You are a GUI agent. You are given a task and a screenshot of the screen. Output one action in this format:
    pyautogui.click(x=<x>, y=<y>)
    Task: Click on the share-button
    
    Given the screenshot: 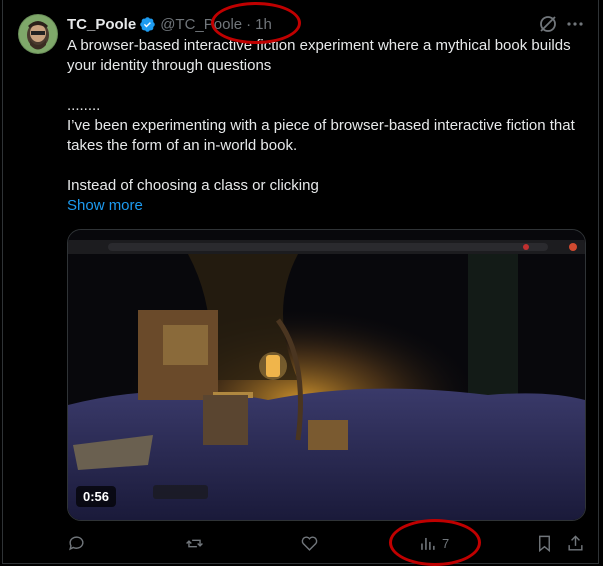 What is the action you would take?
    pyautogui.click(x=575, y=543)
    